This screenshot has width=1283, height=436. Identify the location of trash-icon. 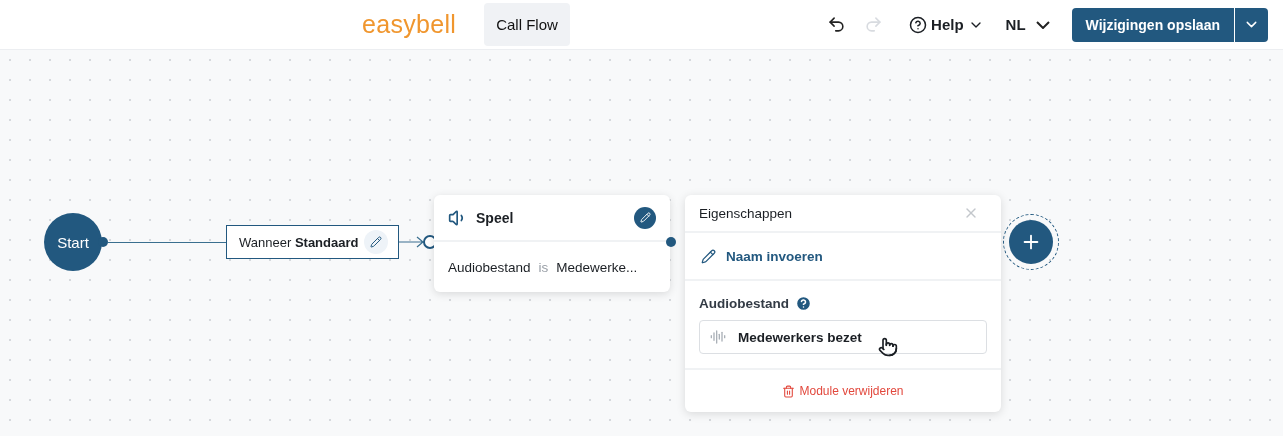
(789, 391).